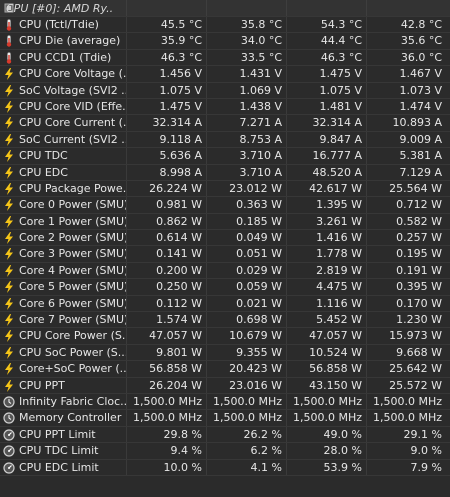 The height and width of the screenshot is (497, 450). What do you see at coordinates (406, 303) in the screenshot?
I see `sensor-average: 0.170 W` at bounding box center [406, 303].